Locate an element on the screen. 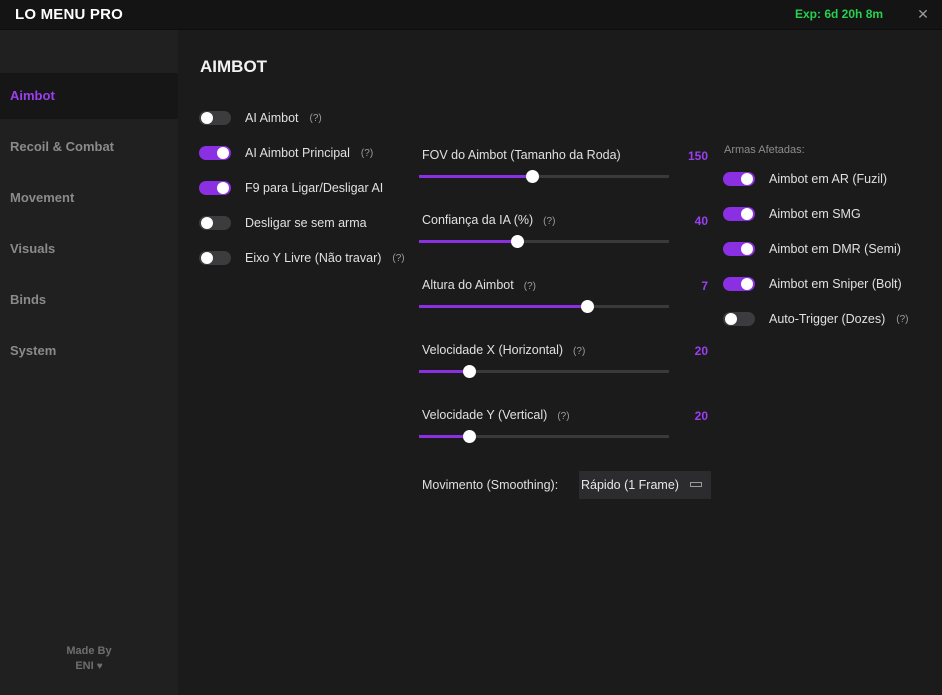  sidebar-item-recoil-combat: Recoil & Combat is located at coordinates (89, 147).